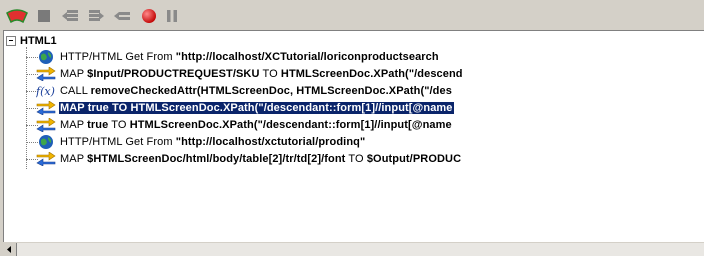 This screenshot has width=704, height=256. What do you see at coordinates (173, 74) in the screenshot?
I see `tree-node-text: $Input/PRODUCTREQUEST/SKU` at bounding box center [173, 74].